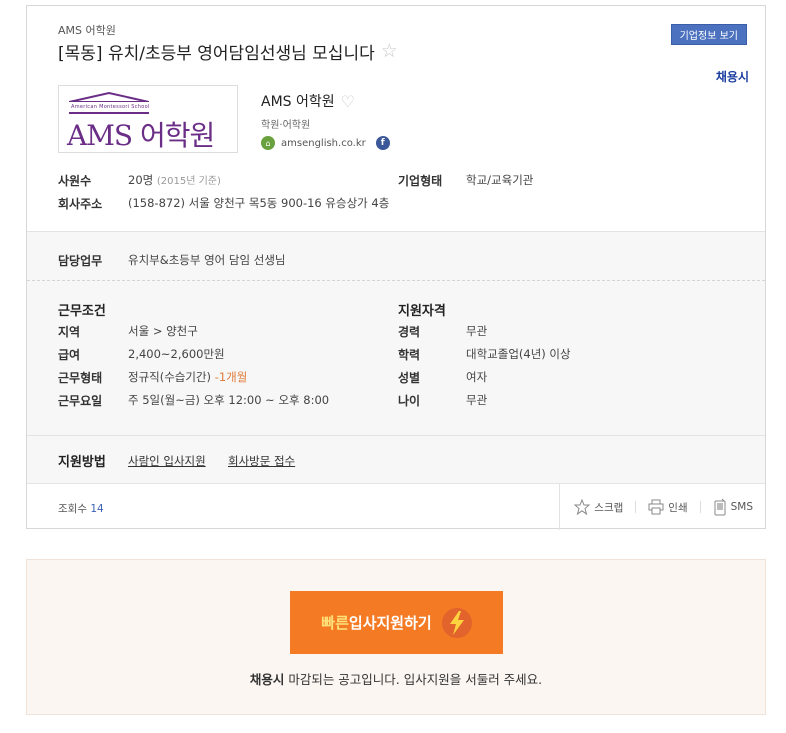  What do you see at coordinates (396, 459) in the screenshot?
I see `apply-method-section: 지원방법 사람인 입사지원 회사방문 접수` at bounding box center [396, 459].